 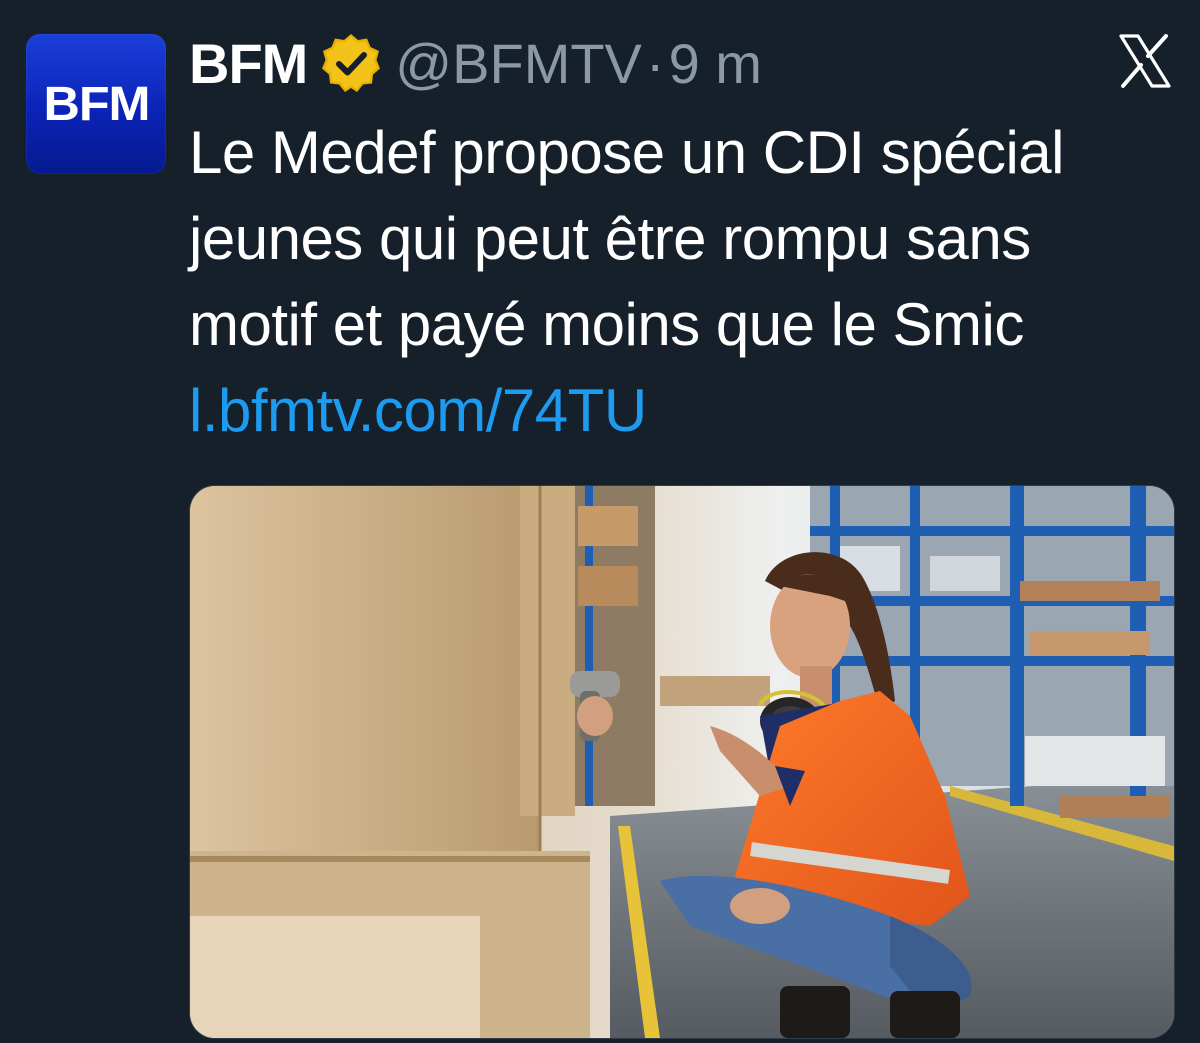 I want to click on author-handle: @BFMTV, so click(x=518, y=63).